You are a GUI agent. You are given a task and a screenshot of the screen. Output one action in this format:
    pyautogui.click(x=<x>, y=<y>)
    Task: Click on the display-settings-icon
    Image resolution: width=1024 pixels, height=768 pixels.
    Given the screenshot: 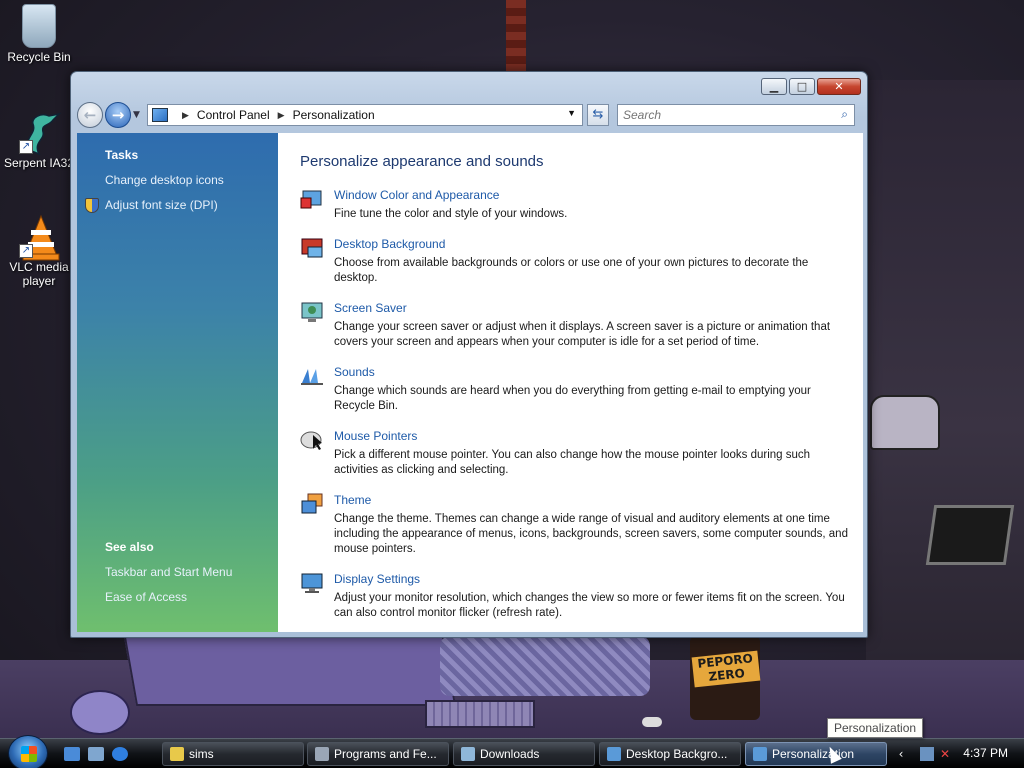 What is the action you would take?
    pyautogui.click(x=312, y=583)
    